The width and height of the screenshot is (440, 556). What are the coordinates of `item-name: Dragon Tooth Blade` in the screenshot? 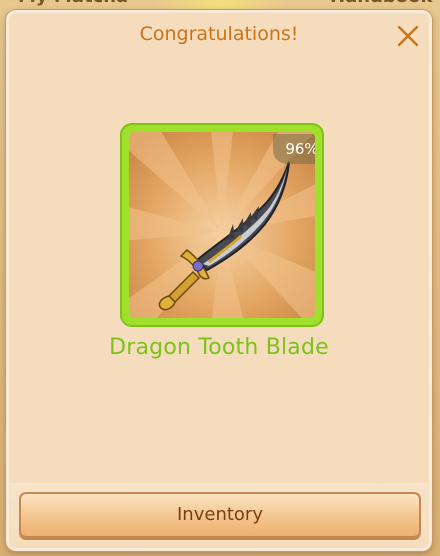 It's located at (219, 347).